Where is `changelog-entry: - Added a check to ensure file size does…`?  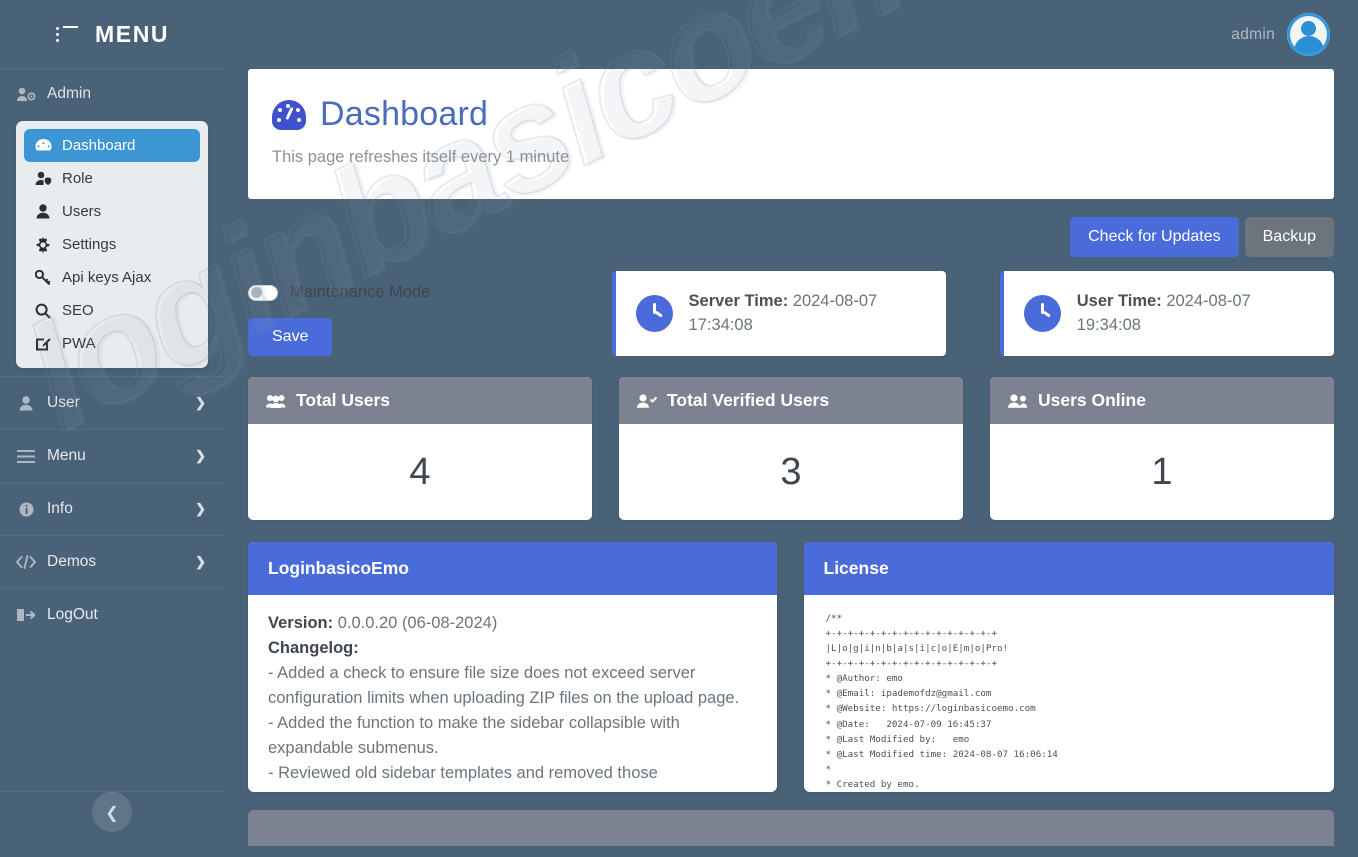
changelog-entry: - Added a check to ensure file size does… is located at coordinates (504, 686).